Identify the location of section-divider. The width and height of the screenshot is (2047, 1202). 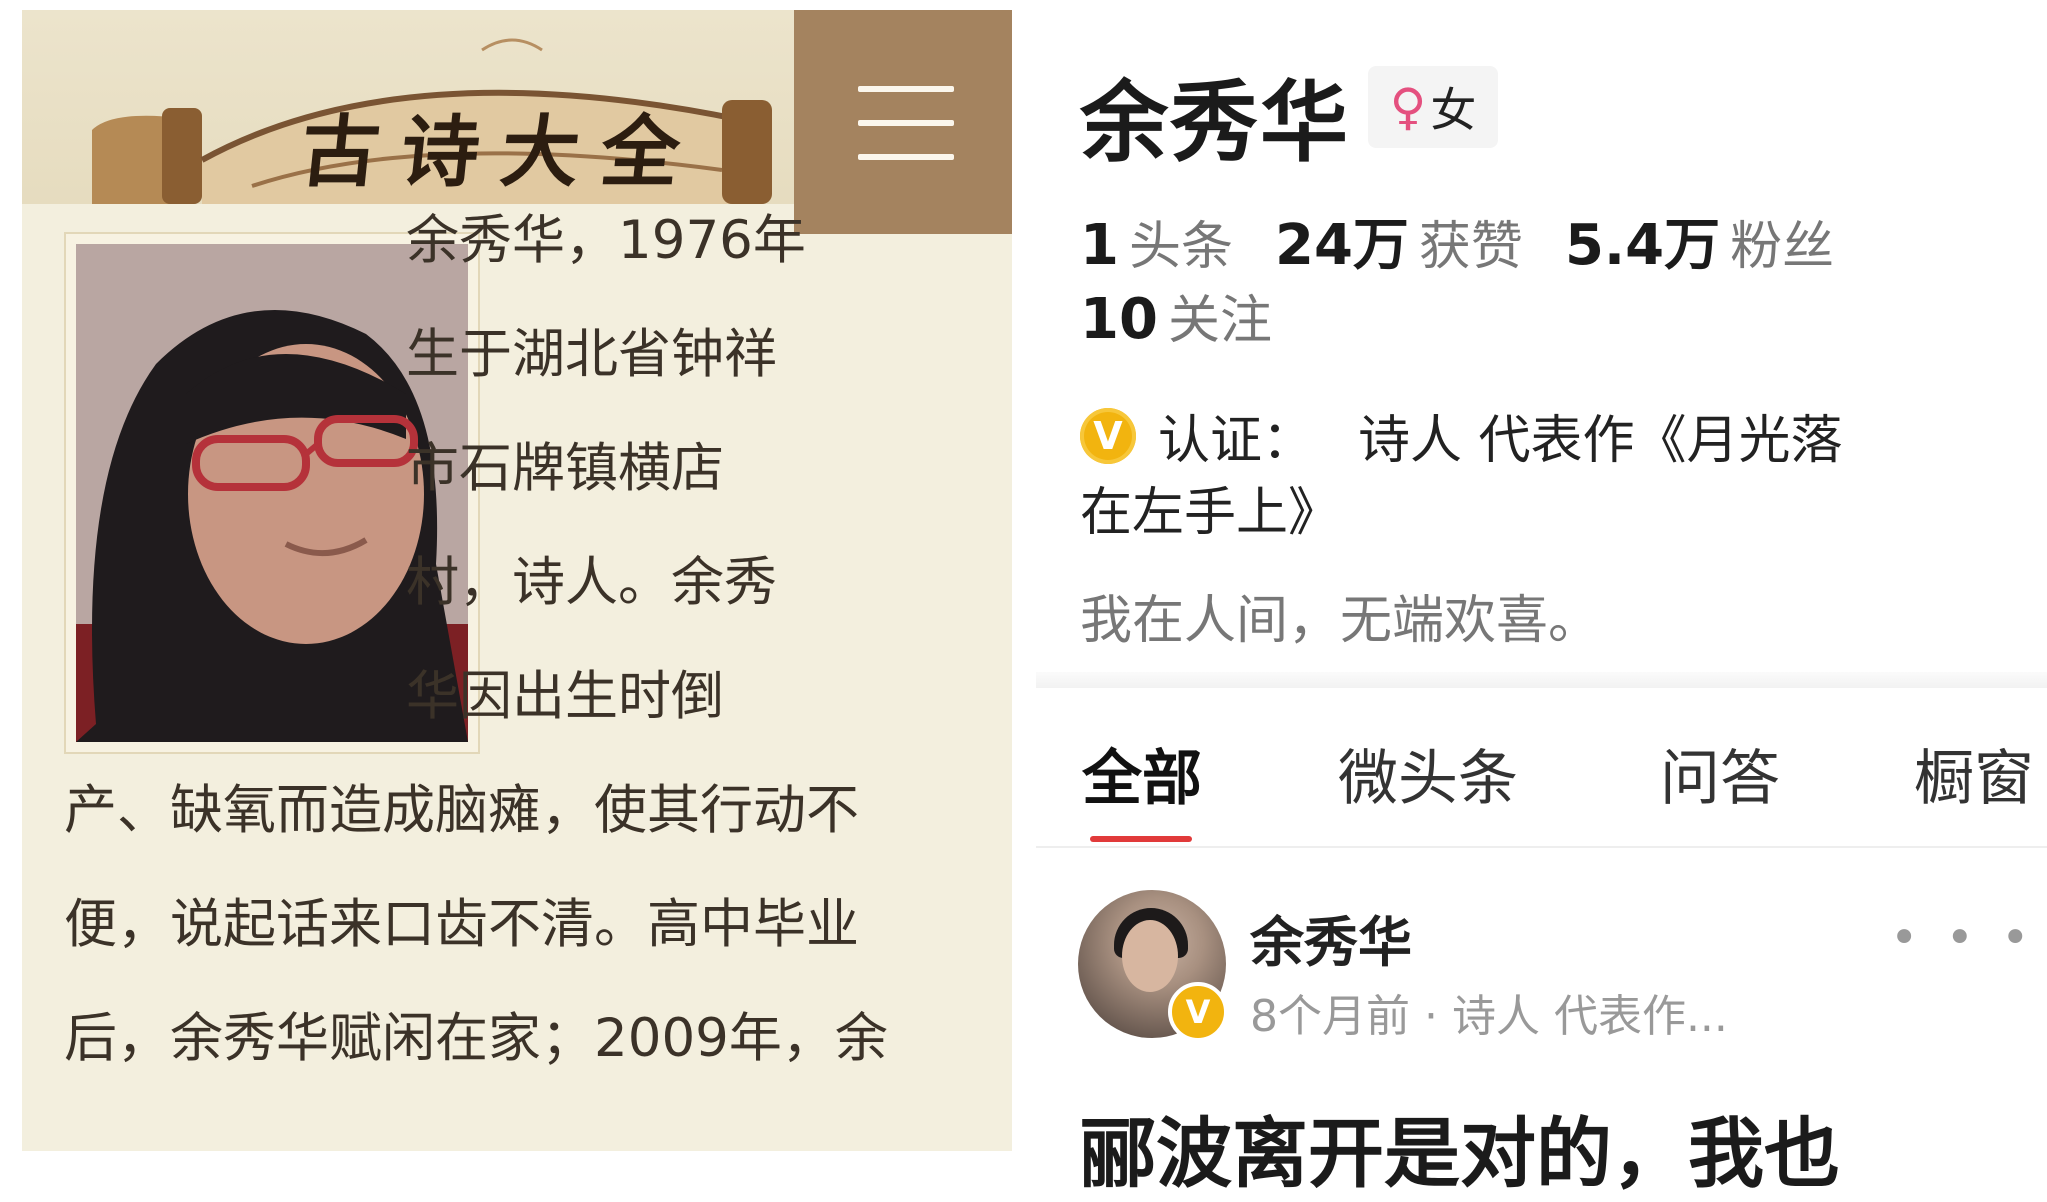
(1541, 680).